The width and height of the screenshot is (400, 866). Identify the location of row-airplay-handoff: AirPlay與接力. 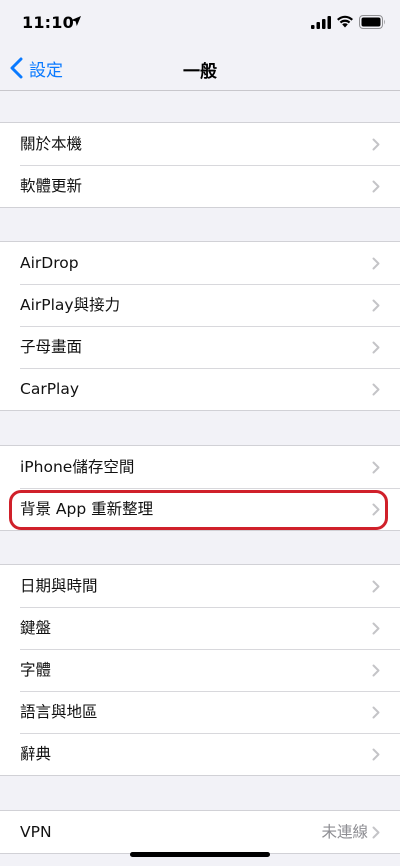
(200, 305).